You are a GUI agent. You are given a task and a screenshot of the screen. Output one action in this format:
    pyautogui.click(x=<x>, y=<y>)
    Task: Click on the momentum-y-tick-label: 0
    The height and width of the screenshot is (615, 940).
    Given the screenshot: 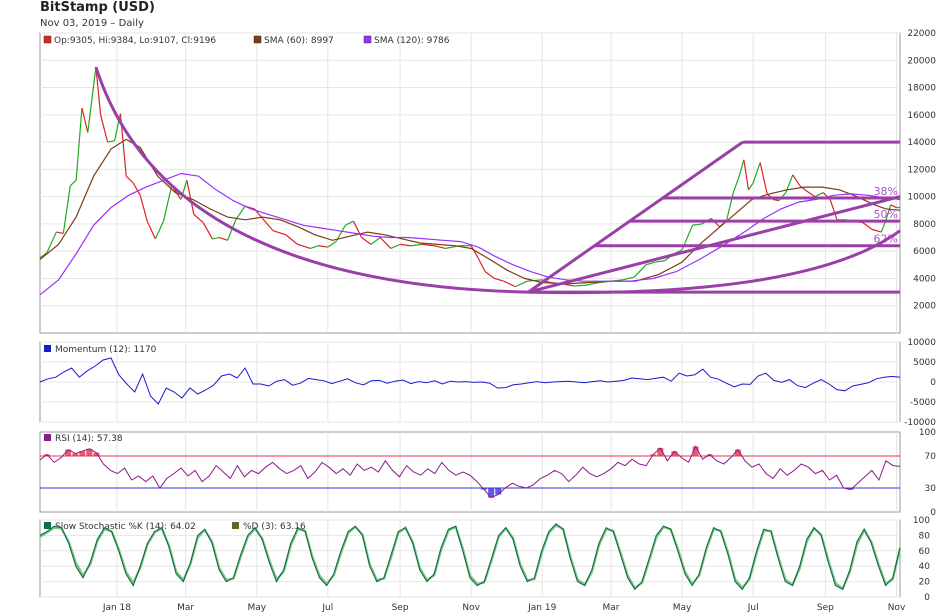 What is the action you would take?
    pyautogui.click(x=933, y=383)
    